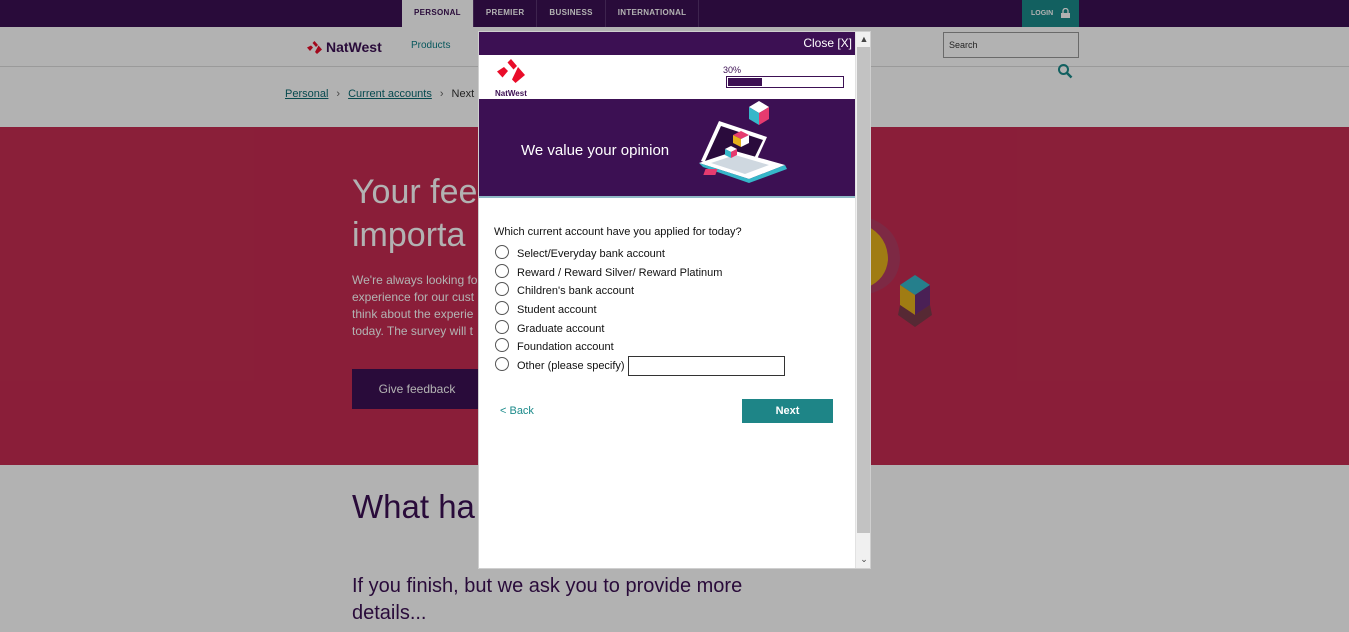 Image resolution: width=1349 pixels, height=632 pixels. I want to click on banner-text: We value your opinion, so click(595, 150).